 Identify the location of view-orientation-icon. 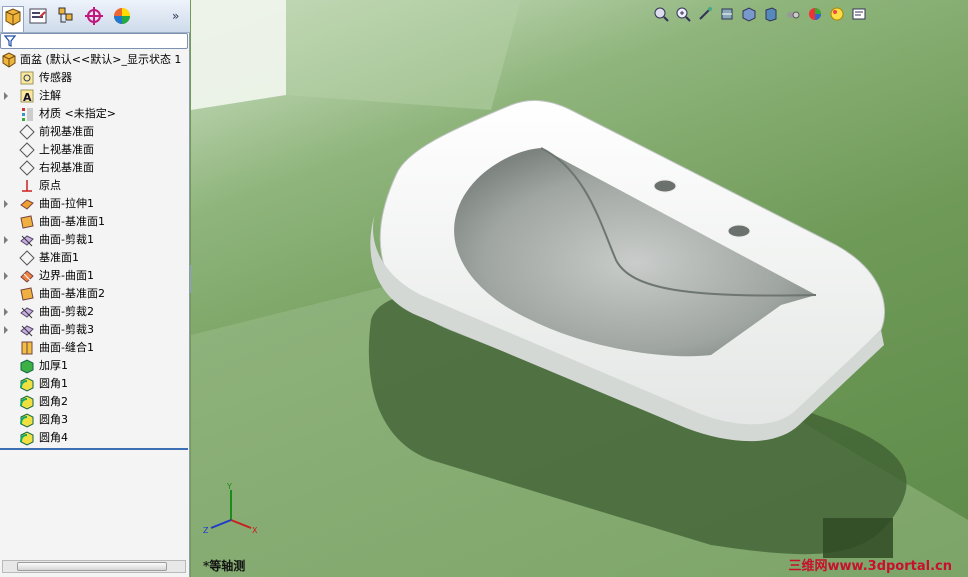
(749, 14).